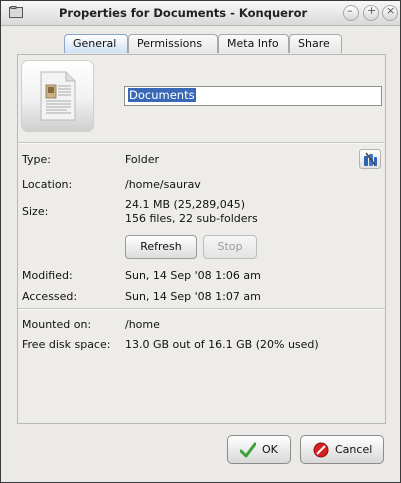 This screenshot has height=483, width=401. What do you see at coordinates (66, 344) in the screenshot?
I see `free-space-label: Free disk space:` at bounding box center [66, 344].